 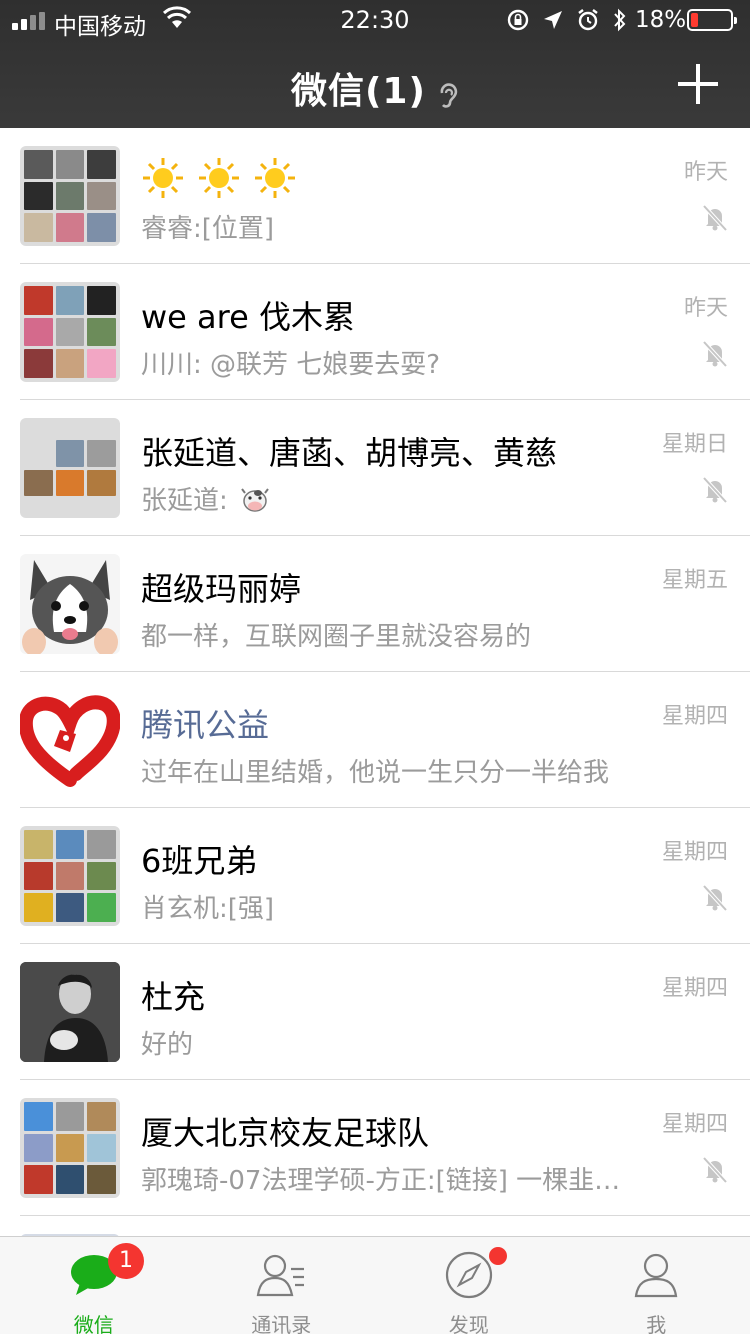 I want to click on tab-label: 微信, so click(x=93, y=1323).